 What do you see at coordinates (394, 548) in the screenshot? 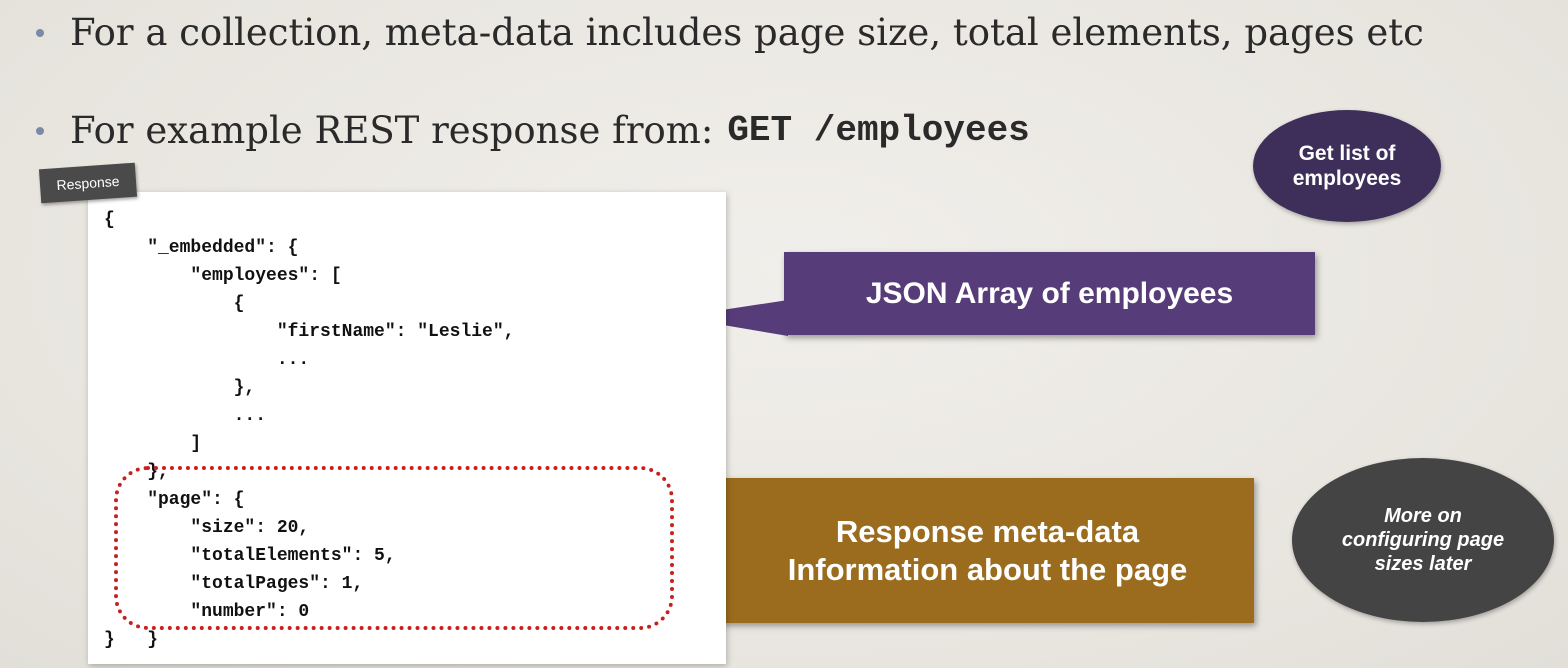
I see `page-metadata-highlight` at bounding box center [394, 548].